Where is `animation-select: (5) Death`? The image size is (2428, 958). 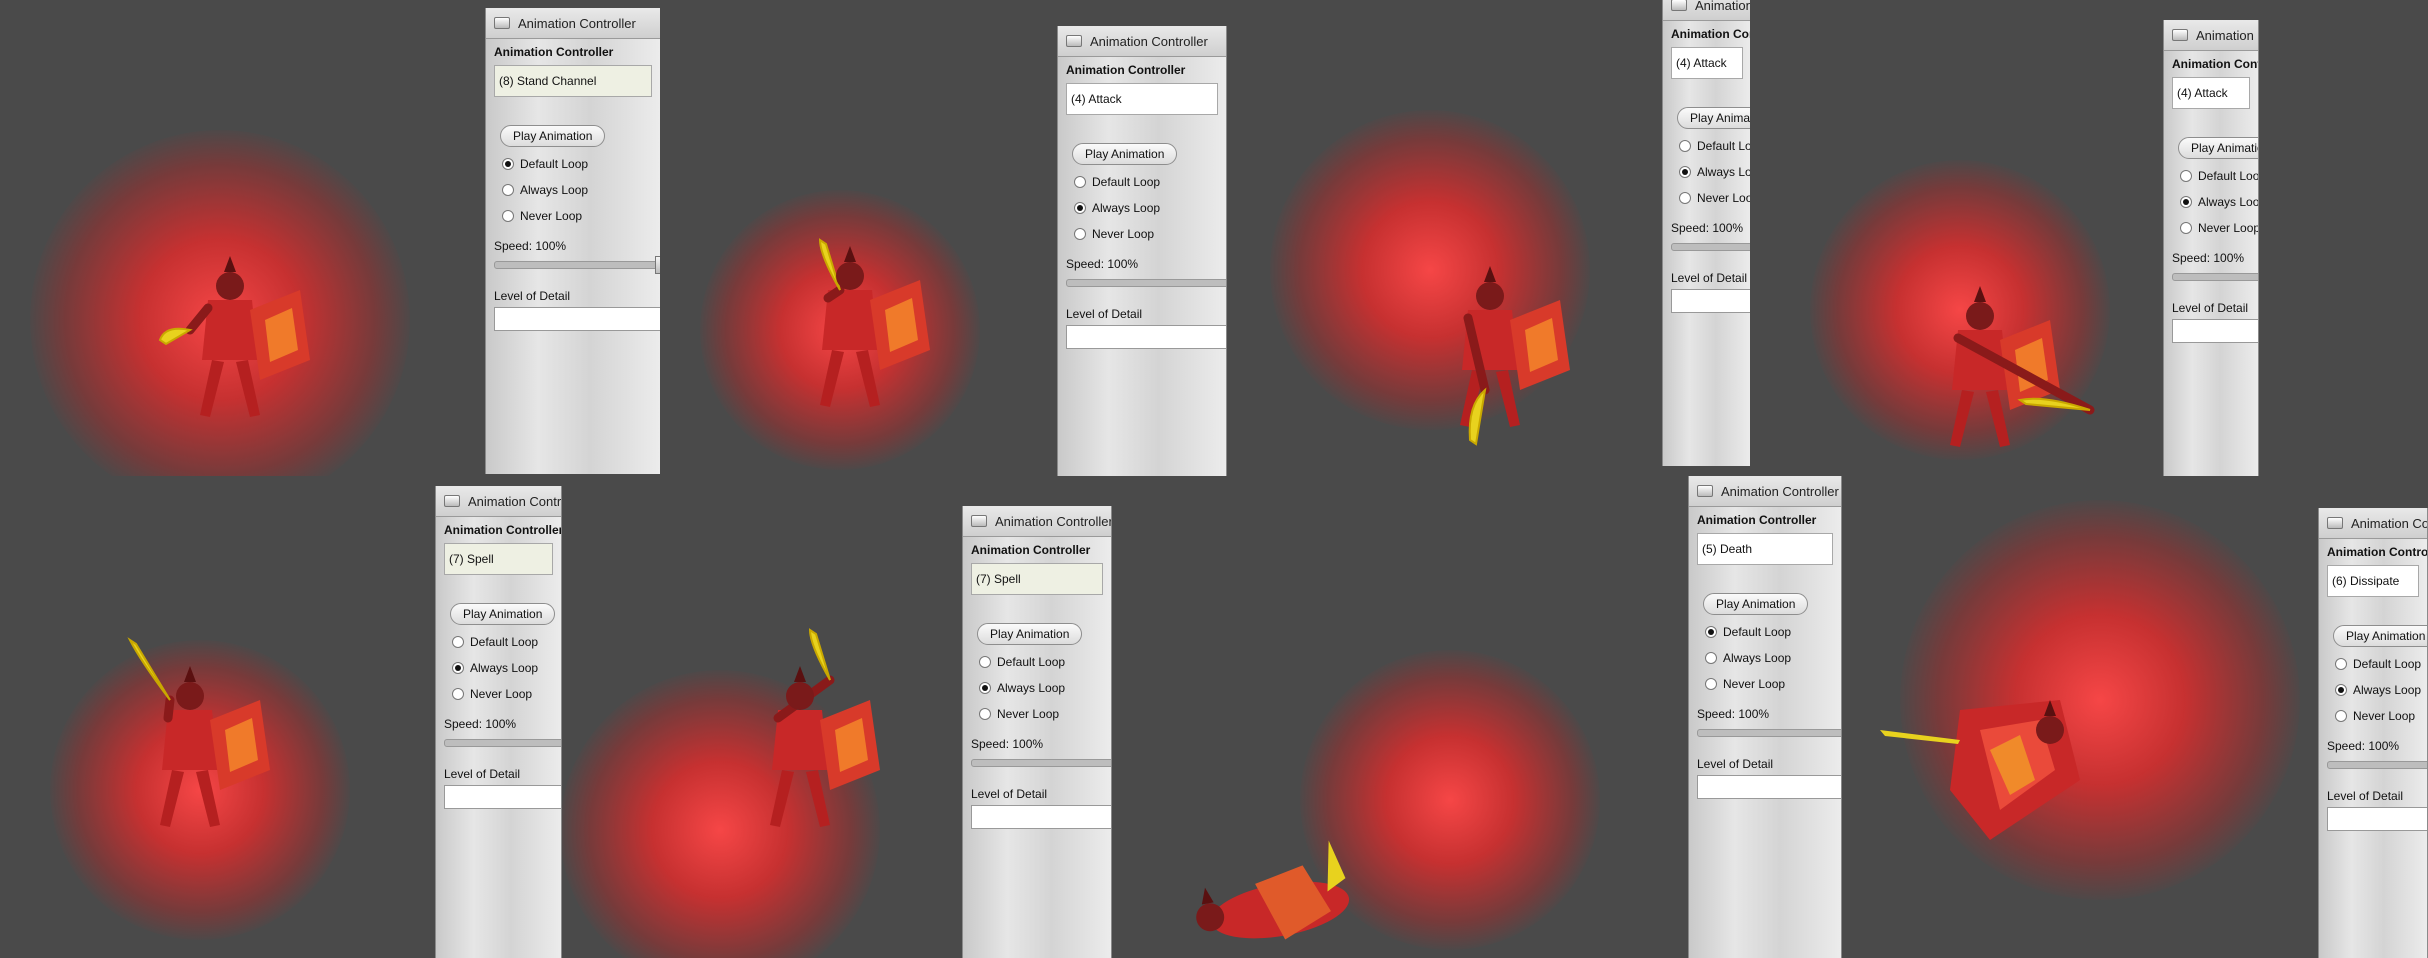 animation-select: (5) Death is located at coordinates (1765, 549).